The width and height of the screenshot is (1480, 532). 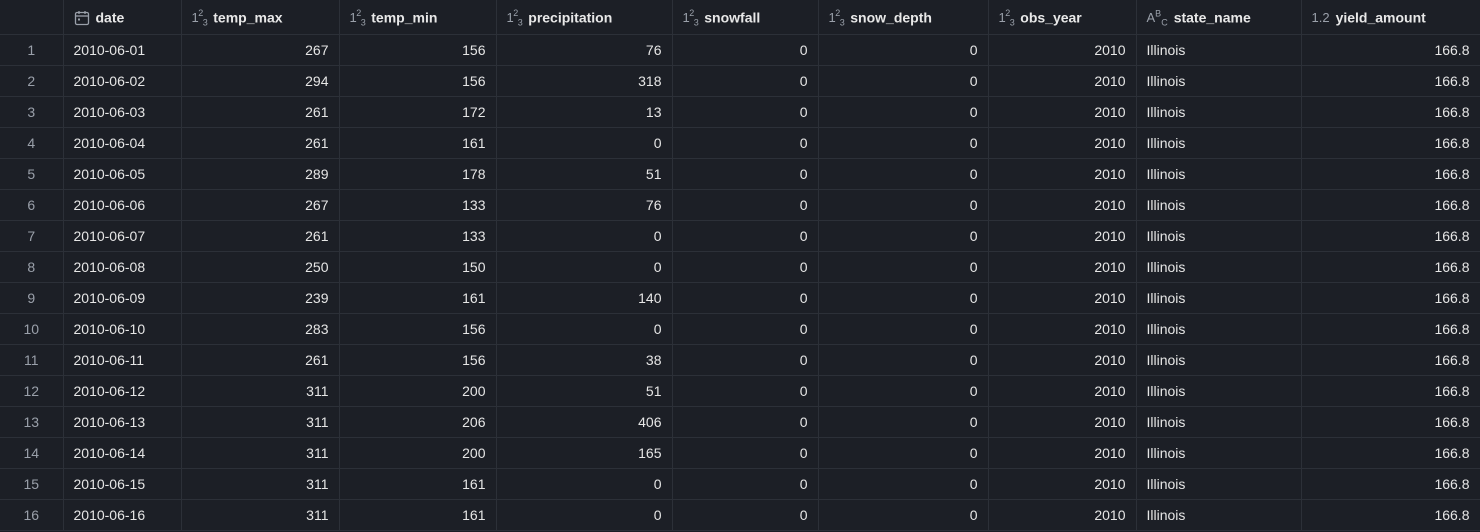 I want to click on column-header-state-name: ABC state_name, so click(x=1219, y=17).